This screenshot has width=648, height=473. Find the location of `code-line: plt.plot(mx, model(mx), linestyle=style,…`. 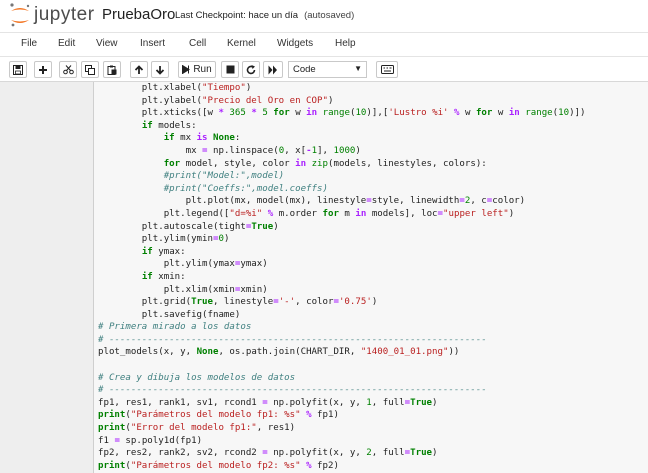

code-line: plt.plot(mx, model(mx), linestyle=style,… is located at coordinates (312, 201).